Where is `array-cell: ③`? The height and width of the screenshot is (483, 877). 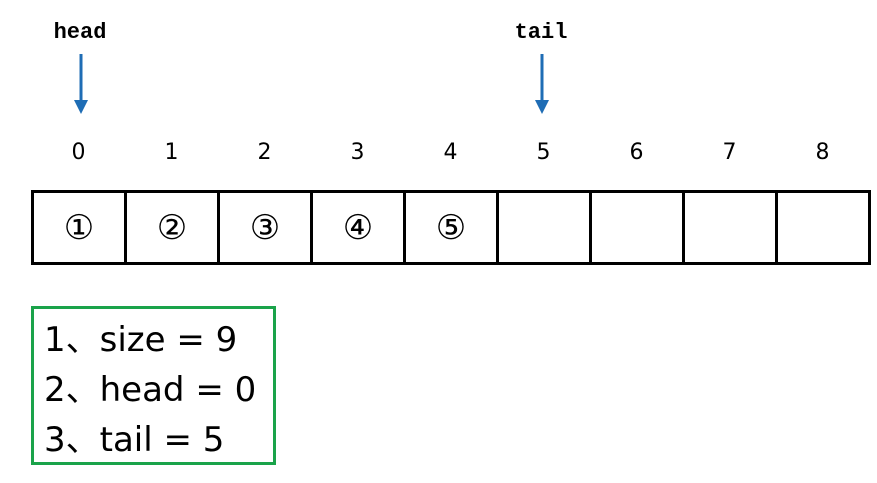
array-cell: ③ is located at coordinates (266, 227).